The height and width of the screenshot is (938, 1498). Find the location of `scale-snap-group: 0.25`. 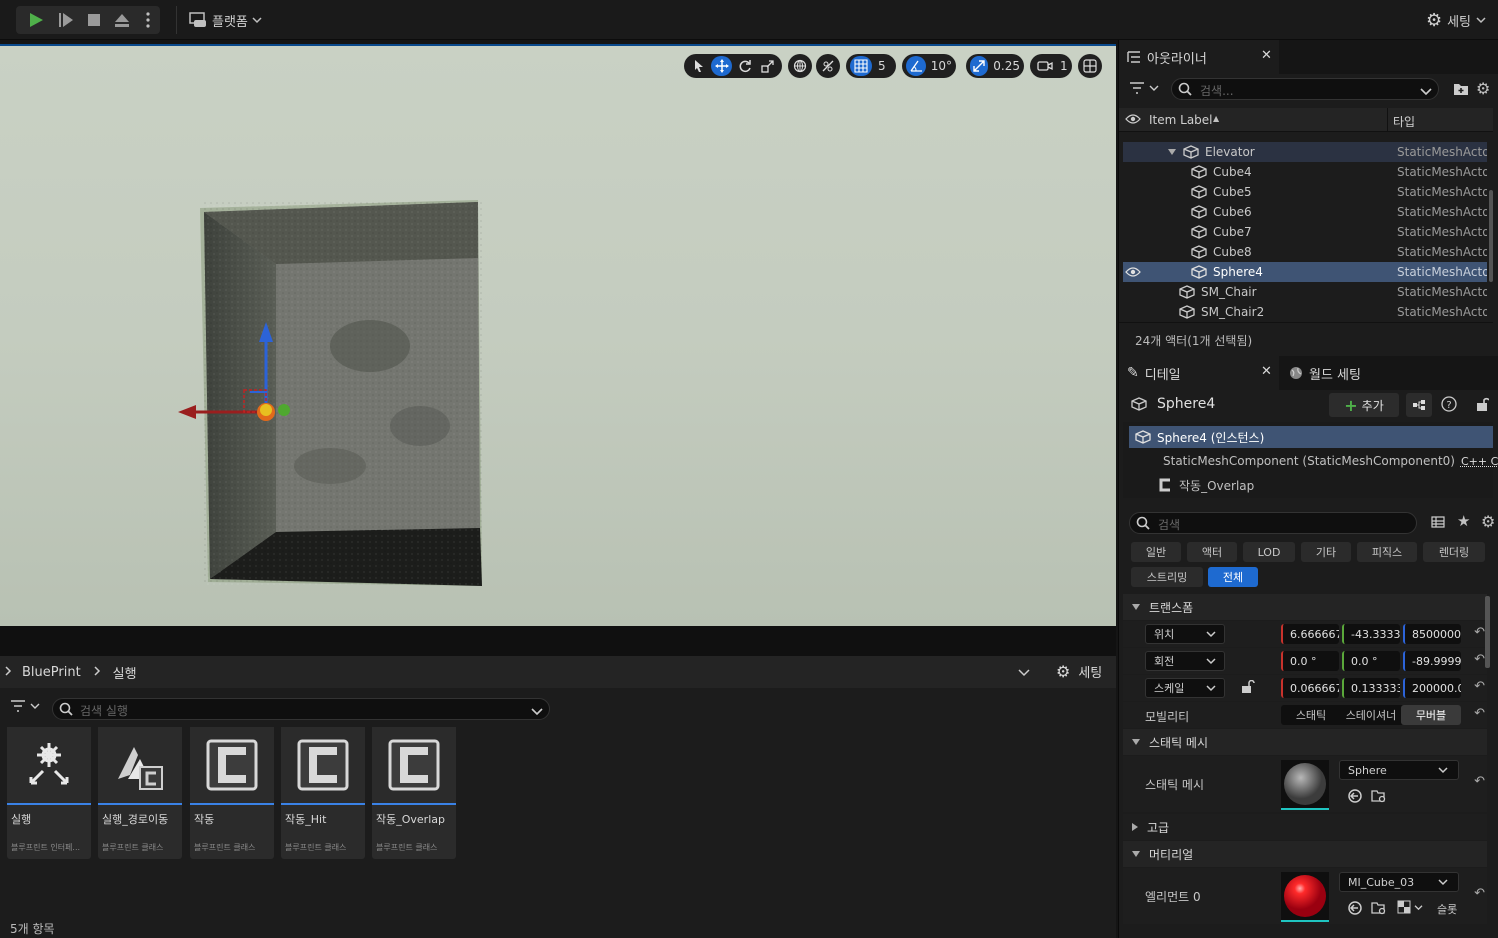

scale-snap-group: 0.25 is located at coordinates (995, 66).